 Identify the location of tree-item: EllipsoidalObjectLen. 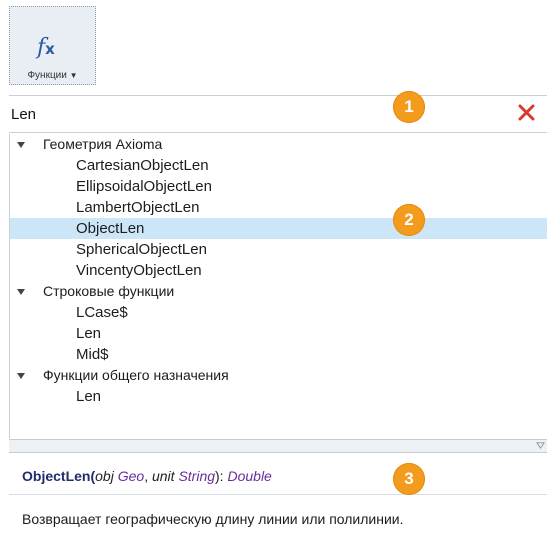
(278, 186).